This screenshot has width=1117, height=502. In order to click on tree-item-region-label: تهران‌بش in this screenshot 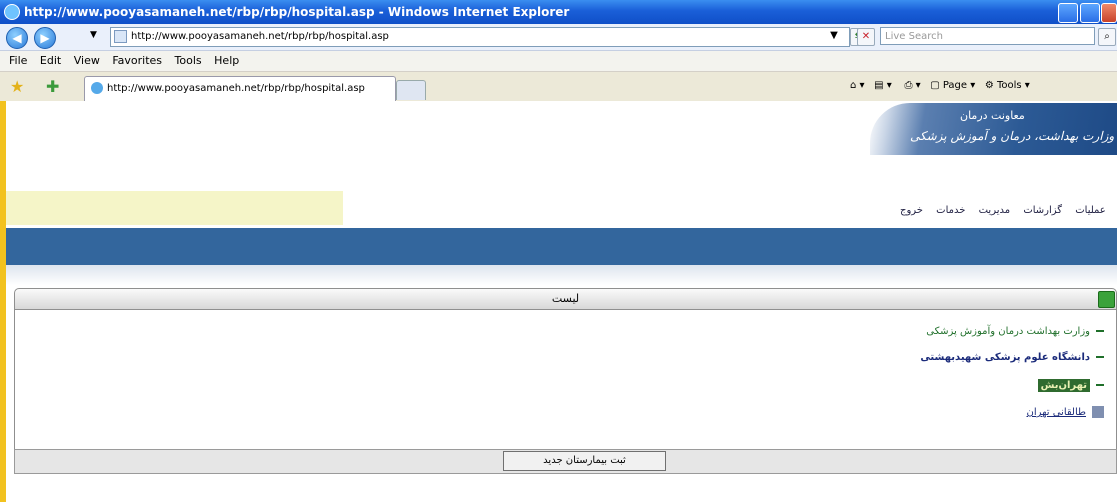, I will do `click(1063, 385)`.